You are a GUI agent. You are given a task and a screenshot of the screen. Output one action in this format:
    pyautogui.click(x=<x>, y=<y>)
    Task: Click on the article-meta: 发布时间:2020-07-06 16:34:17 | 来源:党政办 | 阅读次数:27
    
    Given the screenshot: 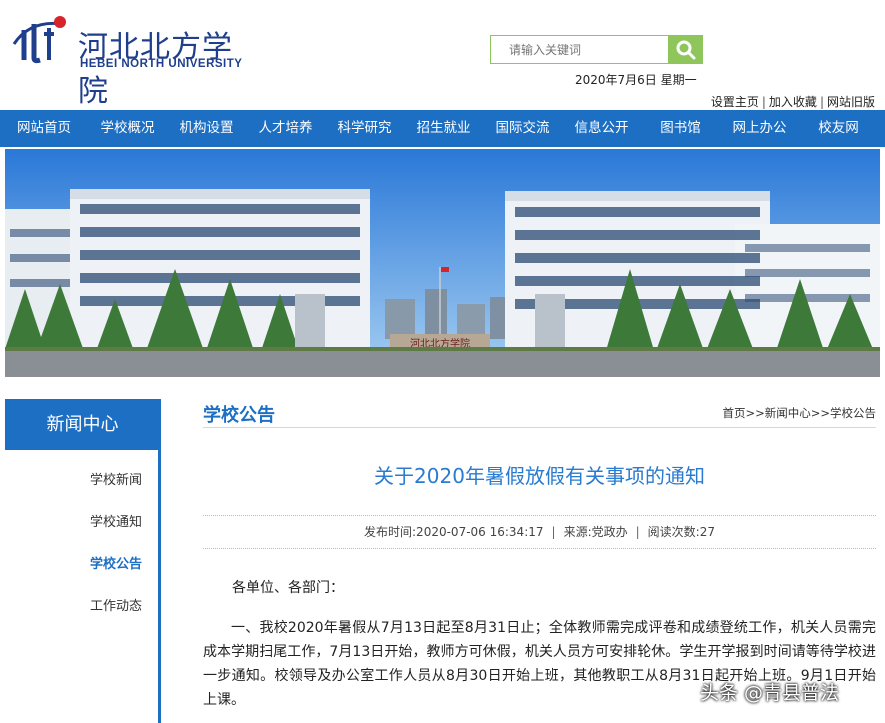 What is the action you would take?
    pyautogui.click(x=539, y=531)
    